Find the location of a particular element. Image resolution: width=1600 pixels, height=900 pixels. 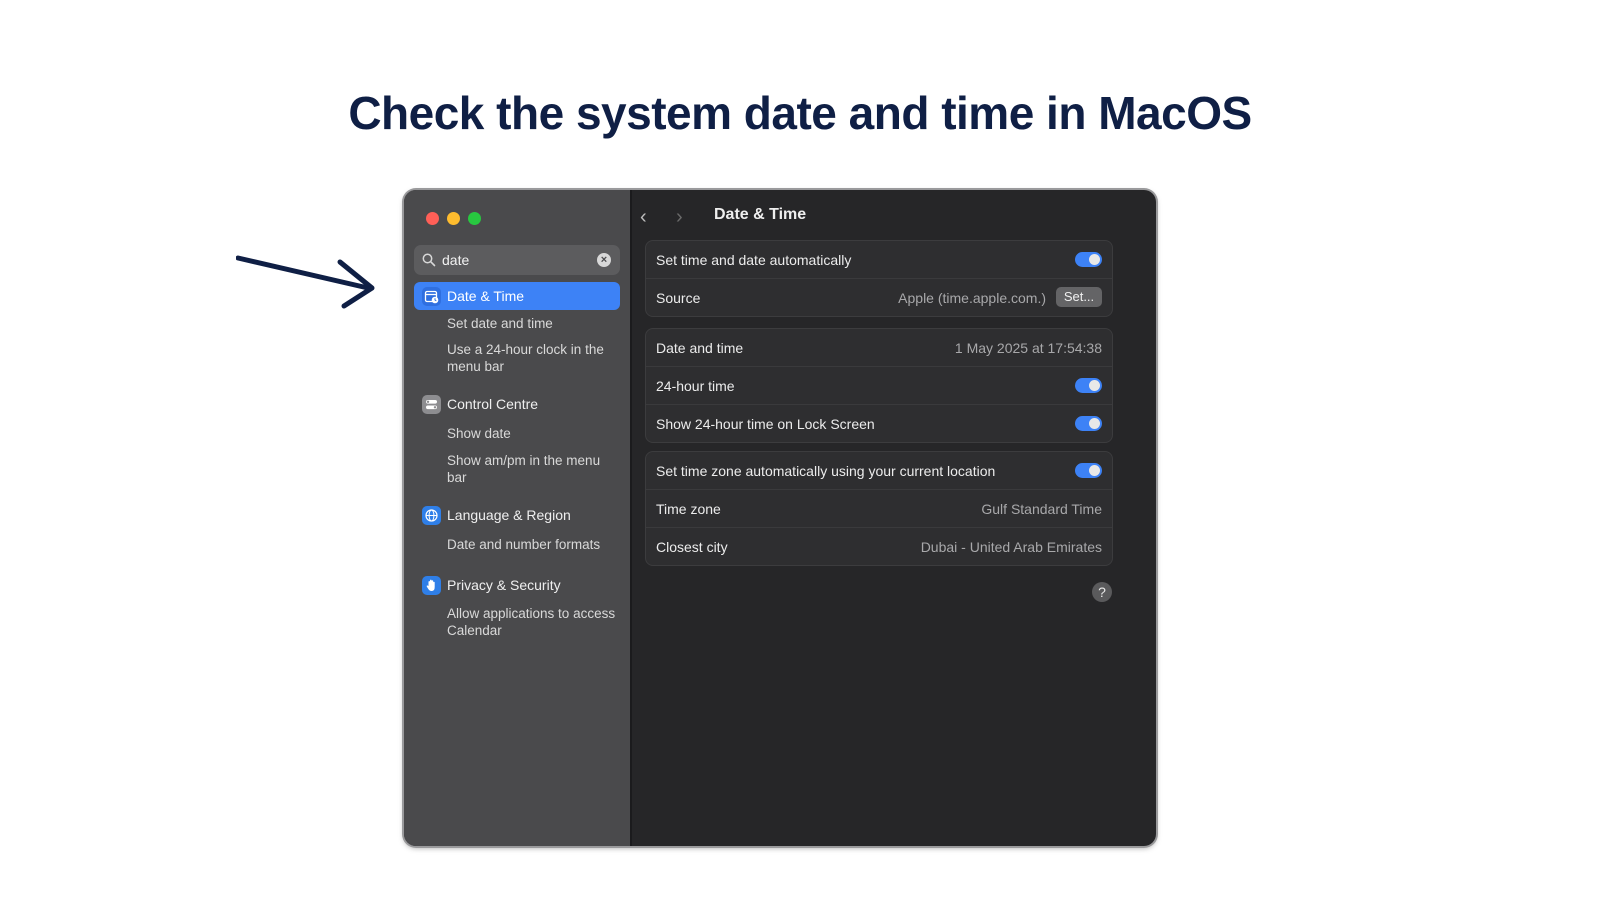

time-zone-value: Gulf Standard Time is located at coordinates (1041, 509).